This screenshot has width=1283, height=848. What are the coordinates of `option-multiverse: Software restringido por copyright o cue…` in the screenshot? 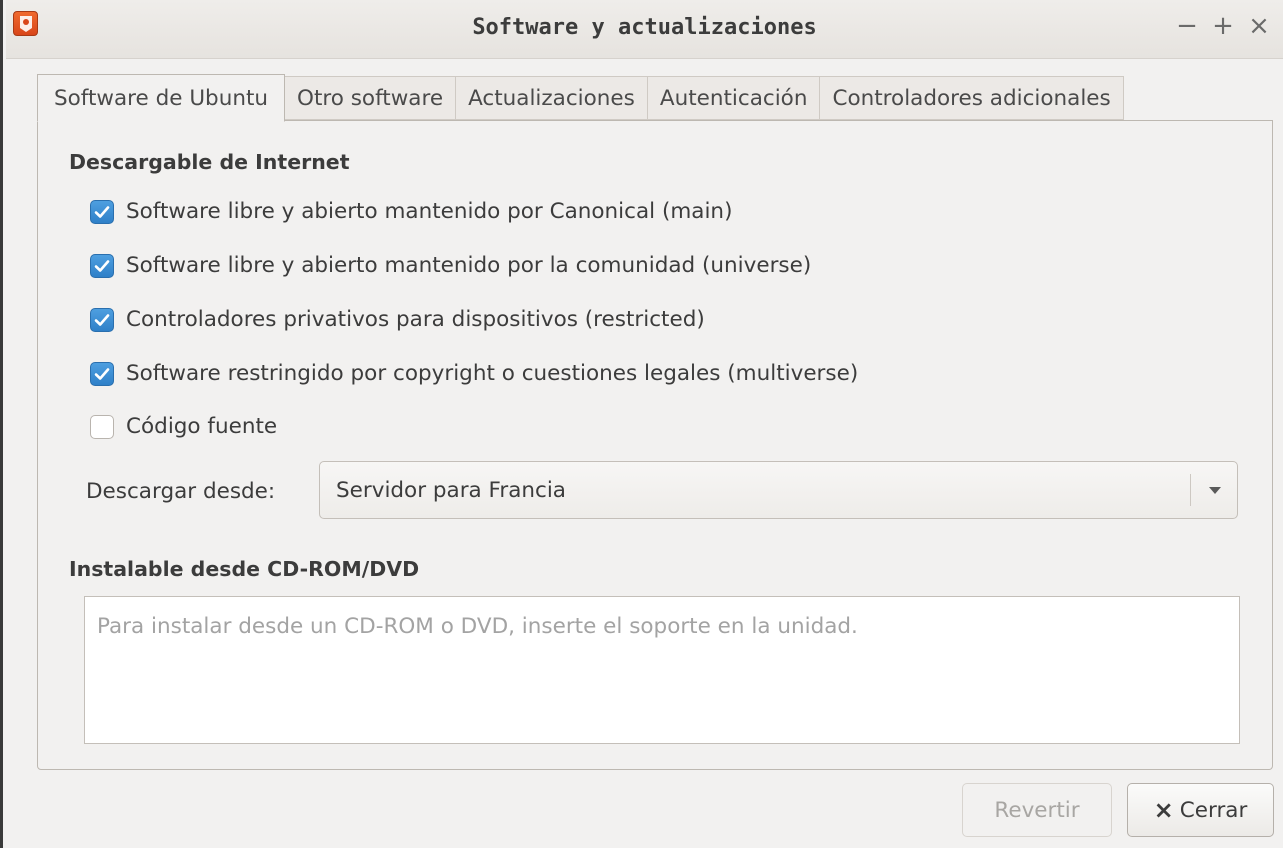 It's located at (474, 373).